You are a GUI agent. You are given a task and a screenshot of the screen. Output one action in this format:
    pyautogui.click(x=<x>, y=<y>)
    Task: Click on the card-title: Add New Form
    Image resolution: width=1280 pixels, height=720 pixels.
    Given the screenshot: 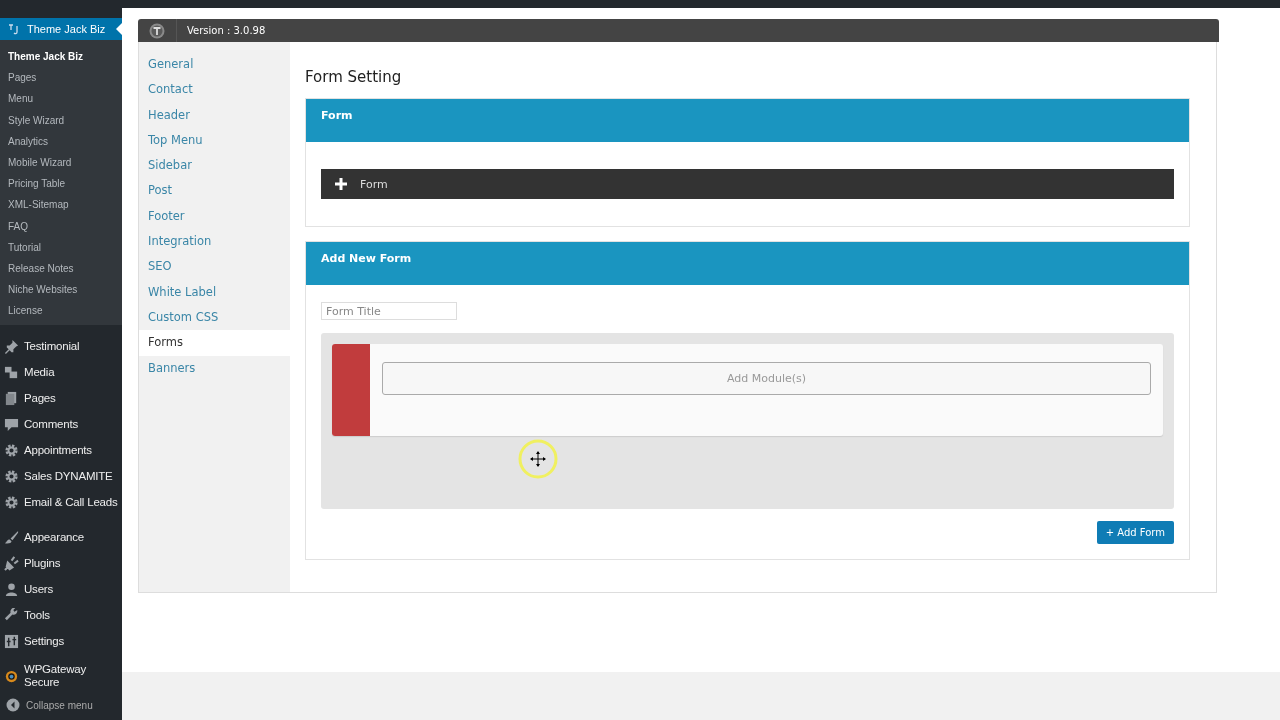 What is the action you would take?
    pyautogui.click(x=366, y=258)
    